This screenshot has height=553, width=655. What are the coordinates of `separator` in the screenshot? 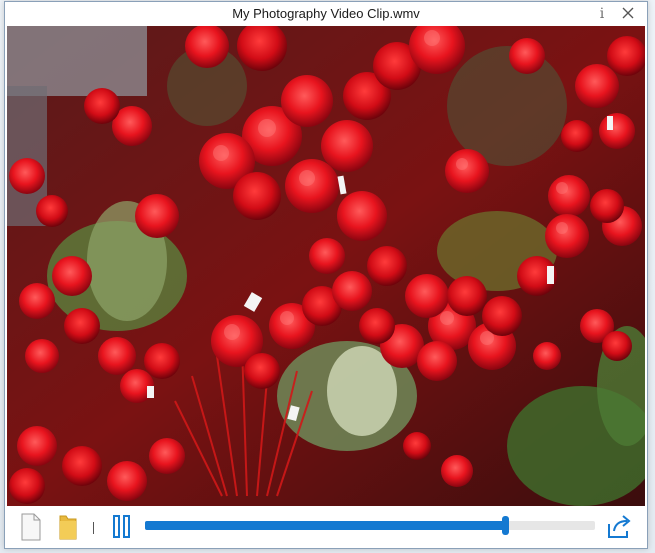 It's located at (93, 528).